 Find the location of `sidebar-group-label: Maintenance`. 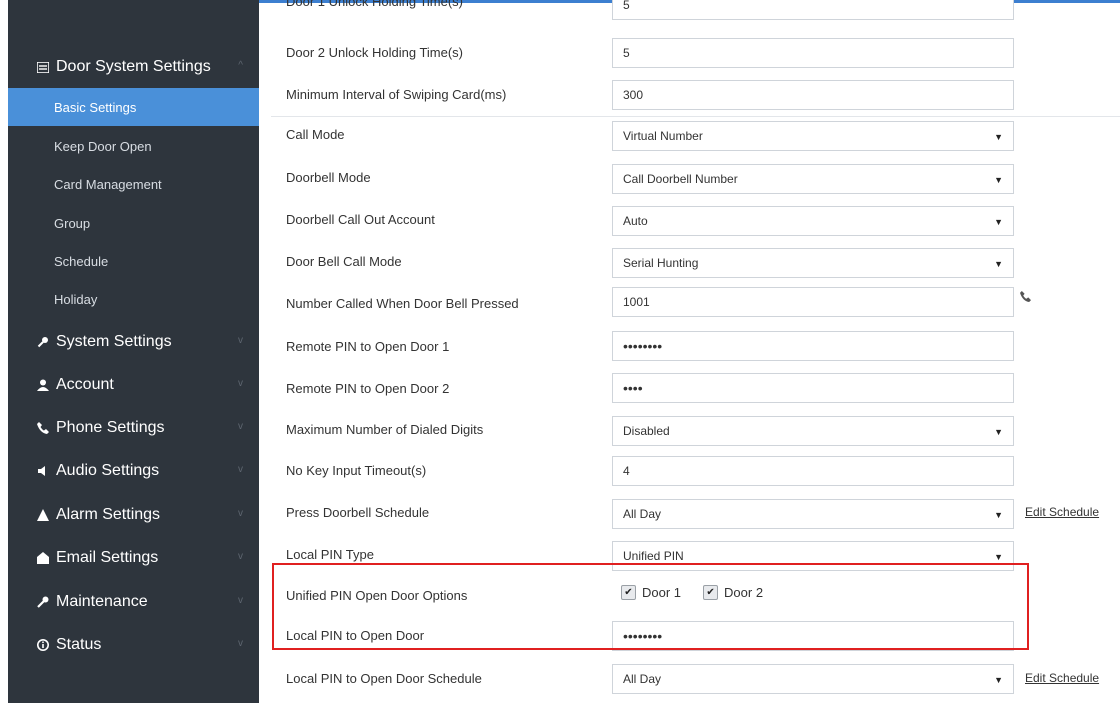

sidebar-group-label: Maintenance is located at coordinates (102, 601).